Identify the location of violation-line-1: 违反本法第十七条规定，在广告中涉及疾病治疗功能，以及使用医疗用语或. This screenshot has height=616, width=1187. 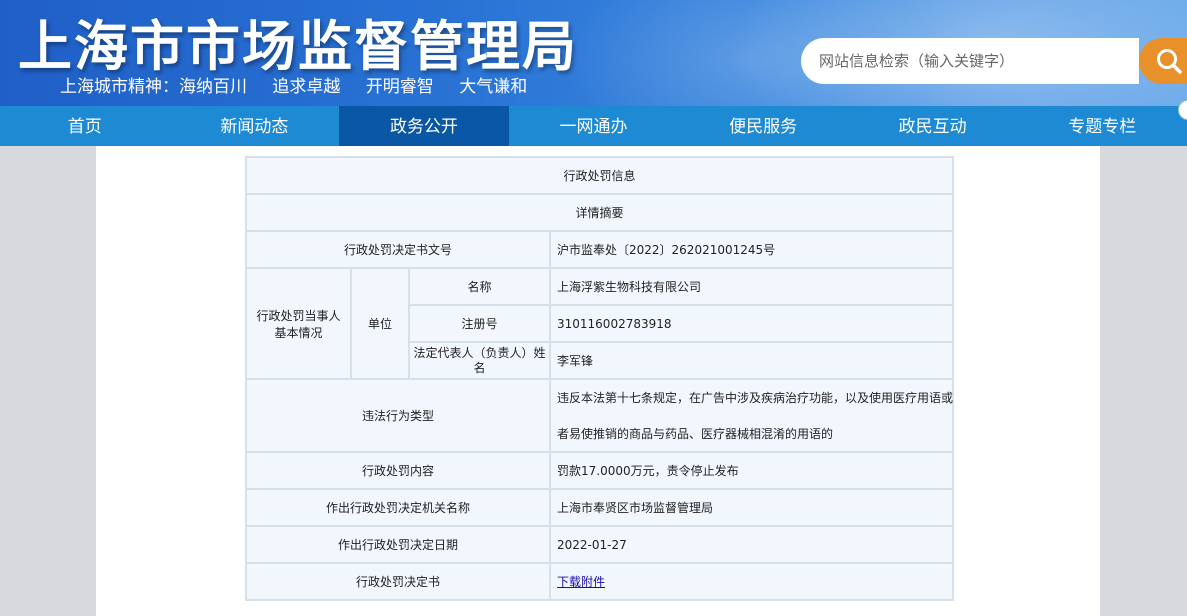
(755, 398).